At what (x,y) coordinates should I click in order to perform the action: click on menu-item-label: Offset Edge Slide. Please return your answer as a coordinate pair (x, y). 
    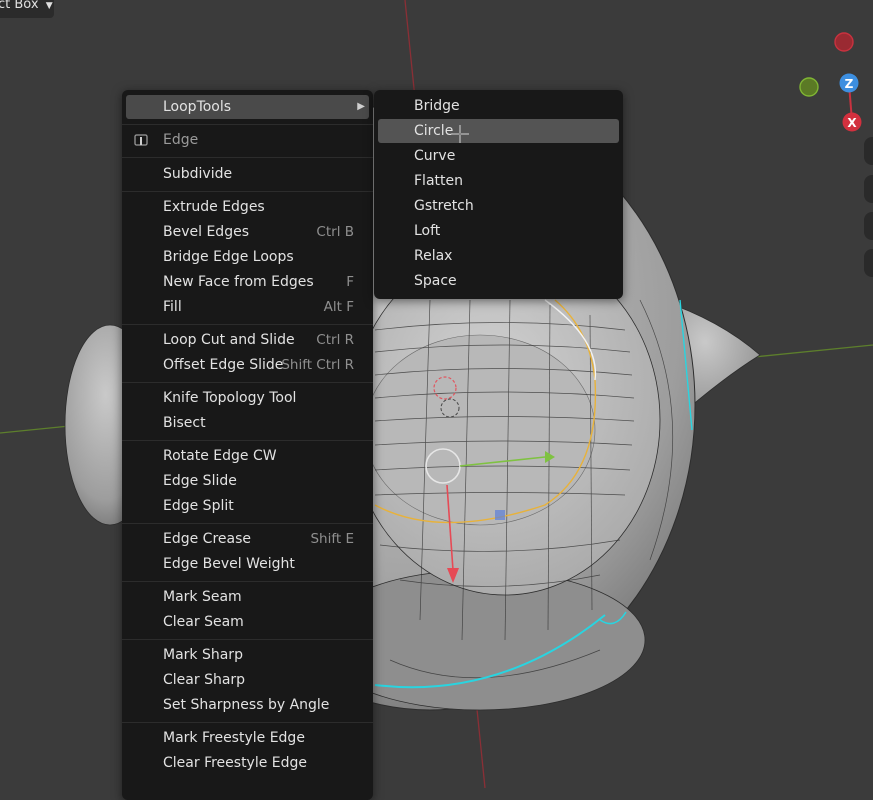
    Looking at the image, I should click on (223, 365).